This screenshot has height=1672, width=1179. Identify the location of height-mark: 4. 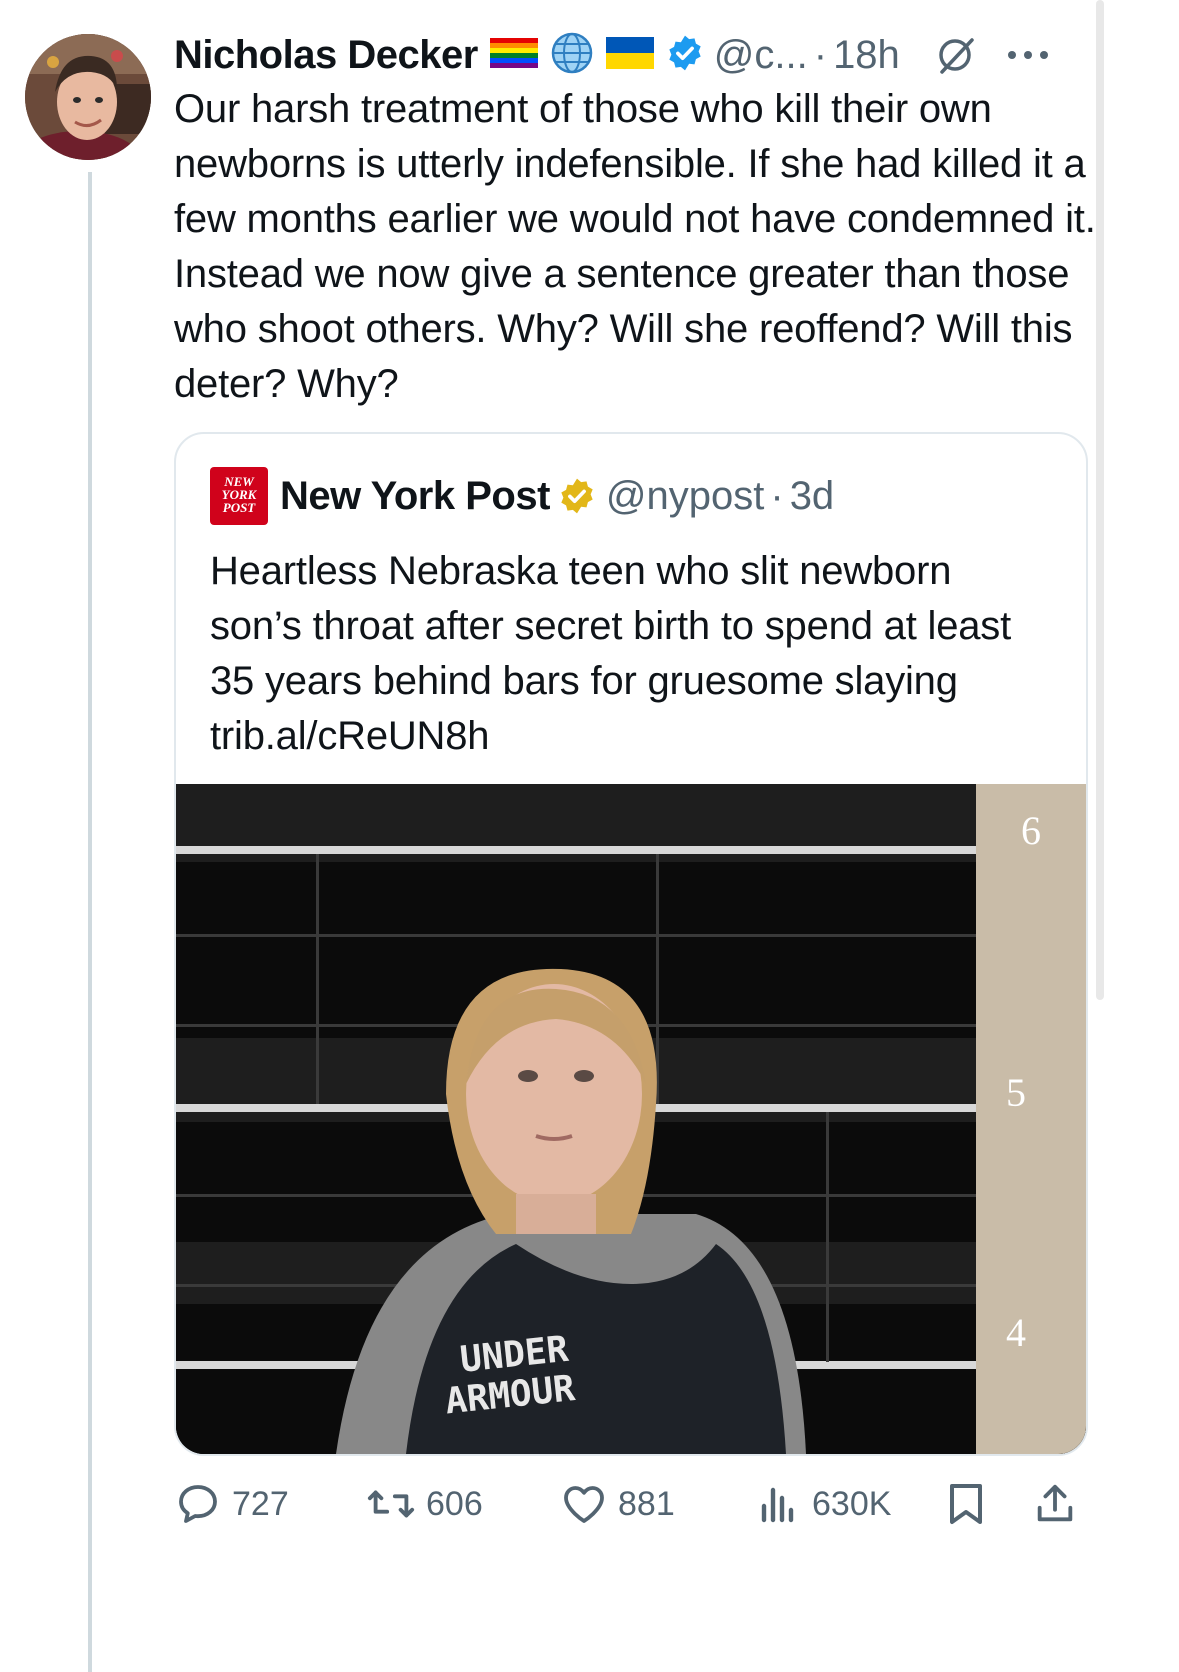
(1016, 1332).